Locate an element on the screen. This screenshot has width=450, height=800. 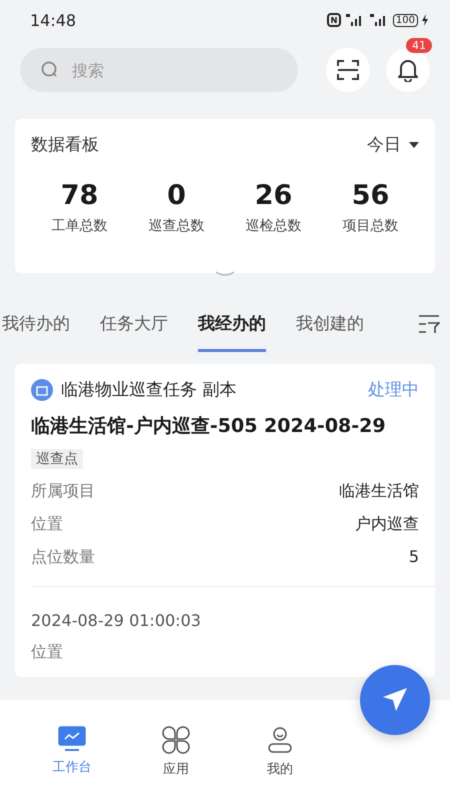
notification-badge: 41 is located at coordinates (419, 45).